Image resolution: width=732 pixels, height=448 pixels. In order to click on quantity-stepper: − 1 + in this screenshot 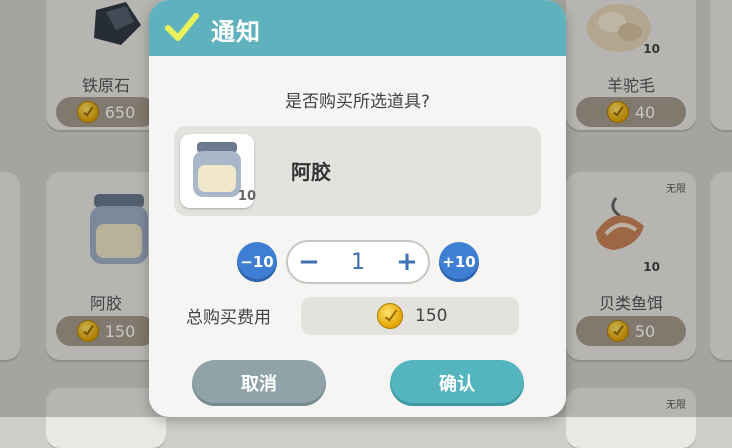, I will do `click(358, 262)`.